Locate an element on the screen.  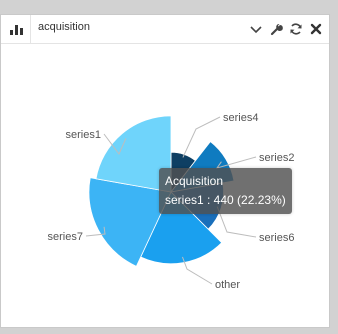
refresh-icon is located at coordinates (296, 29).